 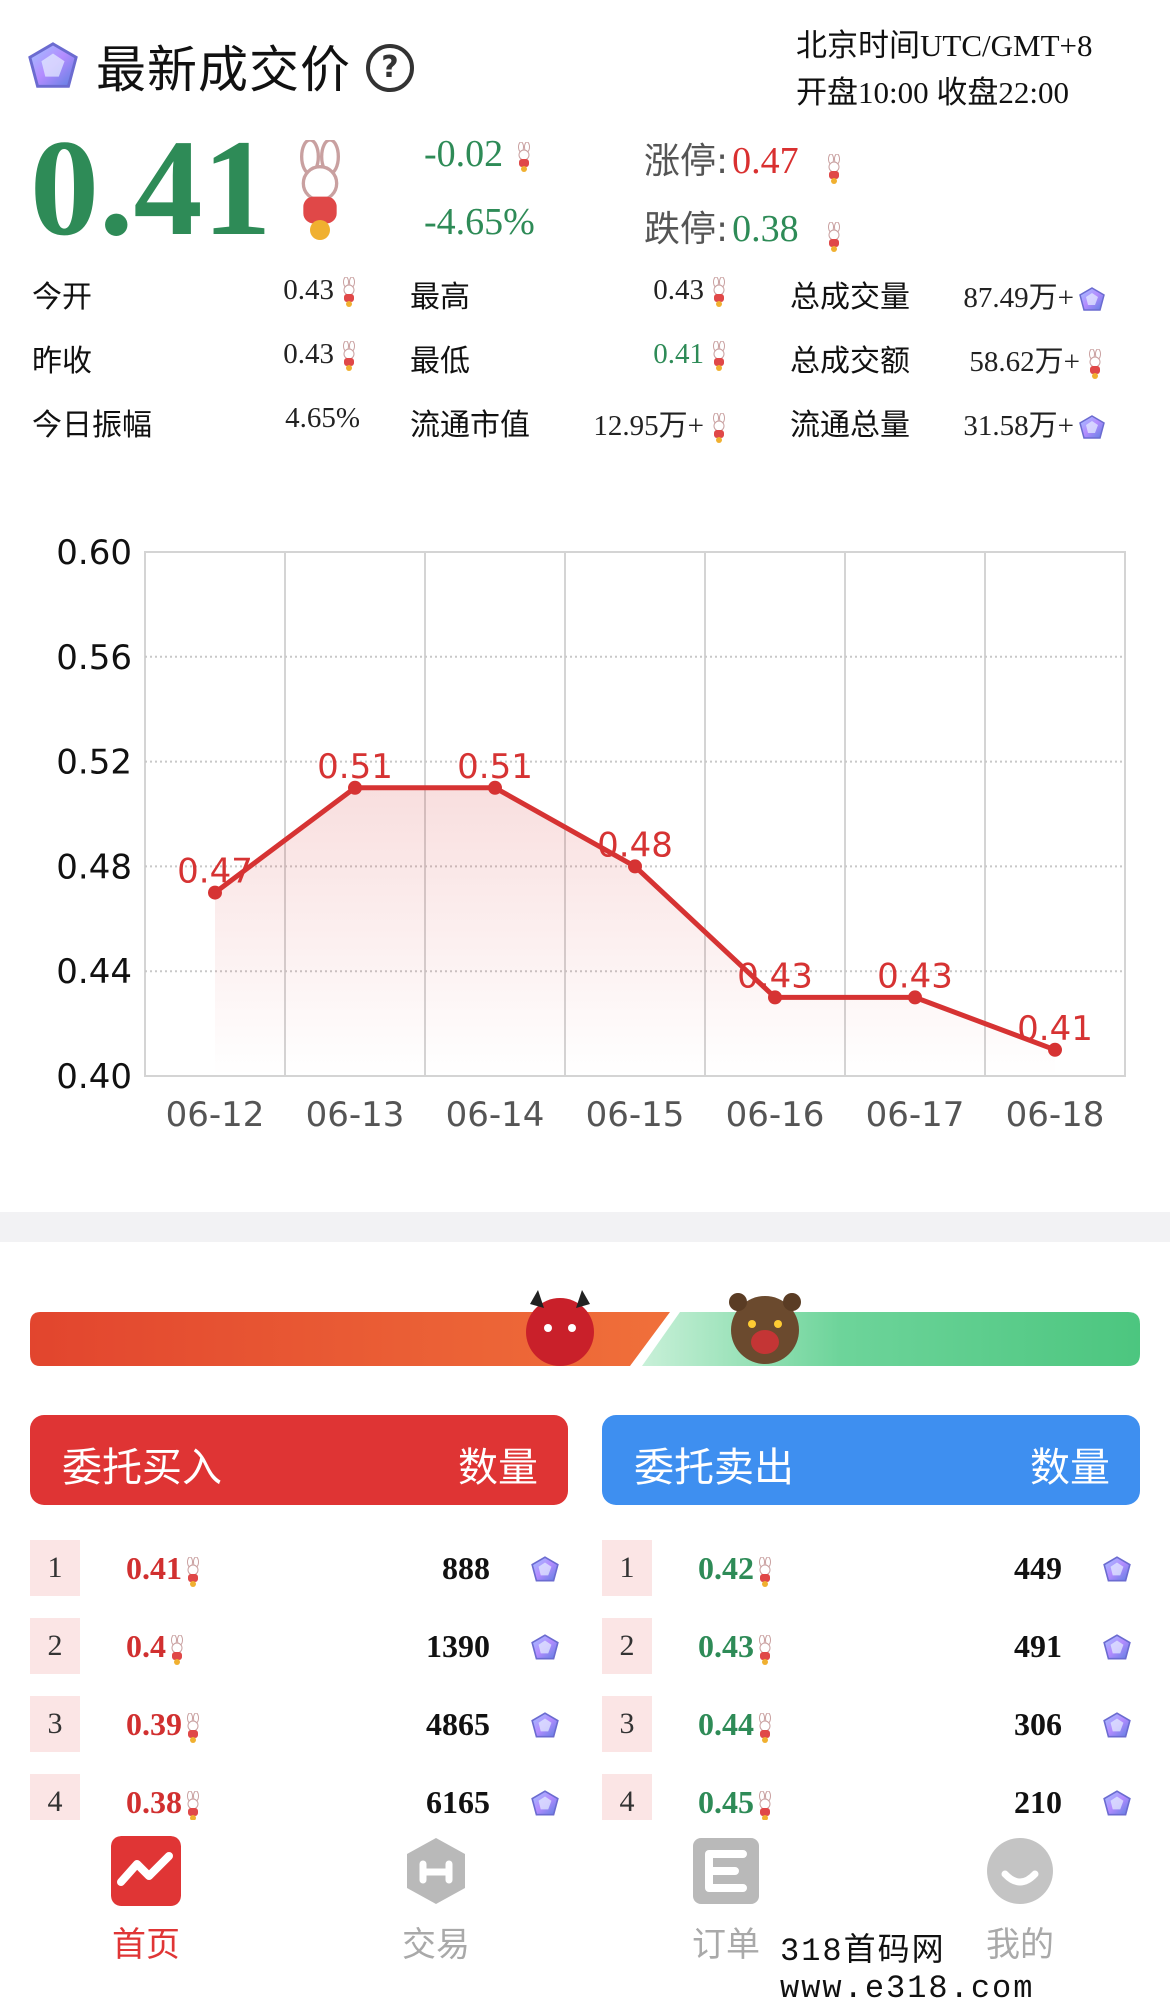 I want to click on stat-value-text: 58.62万+, so click(x=1024, y=362).